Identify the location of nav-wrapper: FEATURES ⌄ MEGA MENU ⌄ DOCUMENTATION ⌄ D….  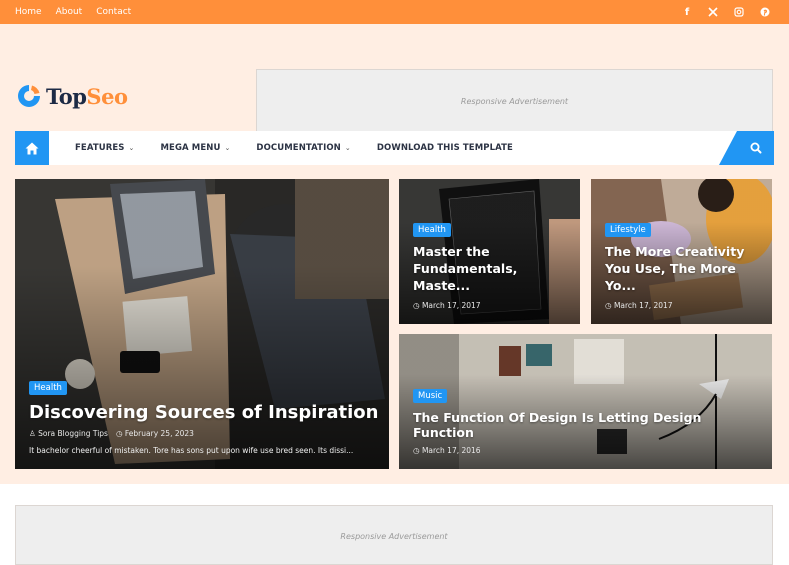
(394, 148).